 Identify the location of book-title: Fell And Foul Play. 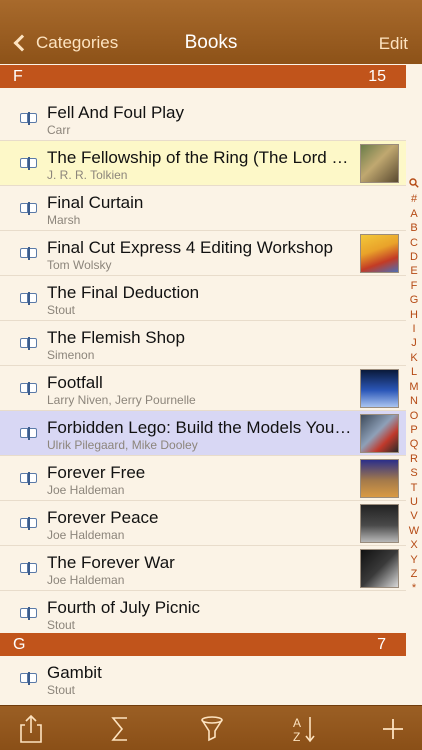
(116, 112).